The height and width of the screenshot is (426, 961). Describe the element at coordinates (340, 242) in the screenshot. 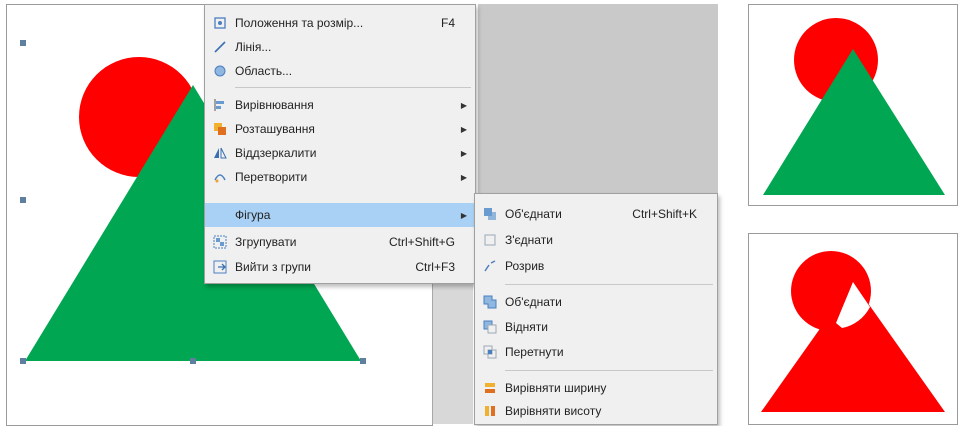

I see `menu-item-group: Згрупувати Ctrl+Shift+G` at that location.